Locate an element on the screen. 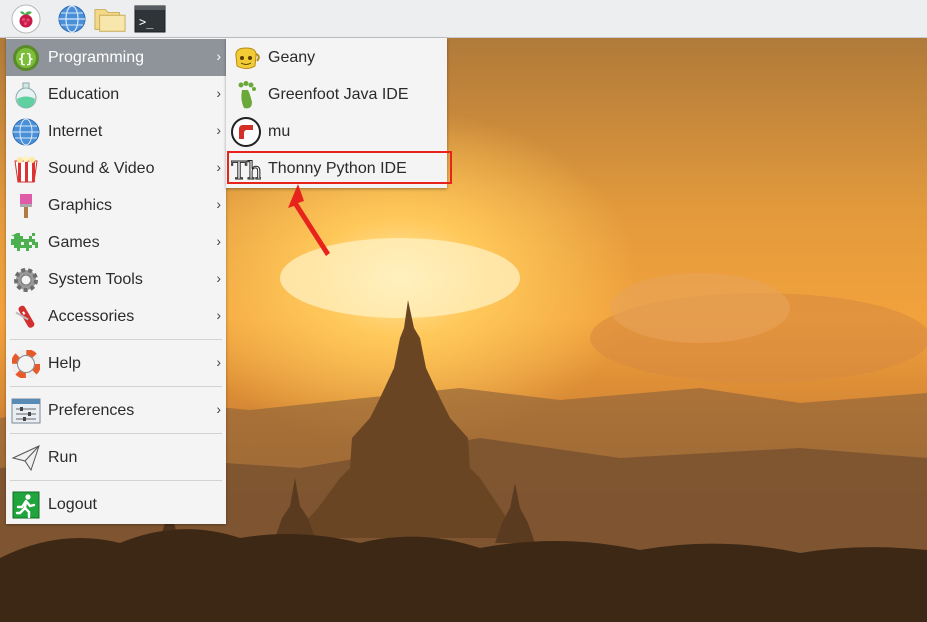 This screenshot has width=927, height=622. menu-item-education: Education › is located at coordinates (116, 94).